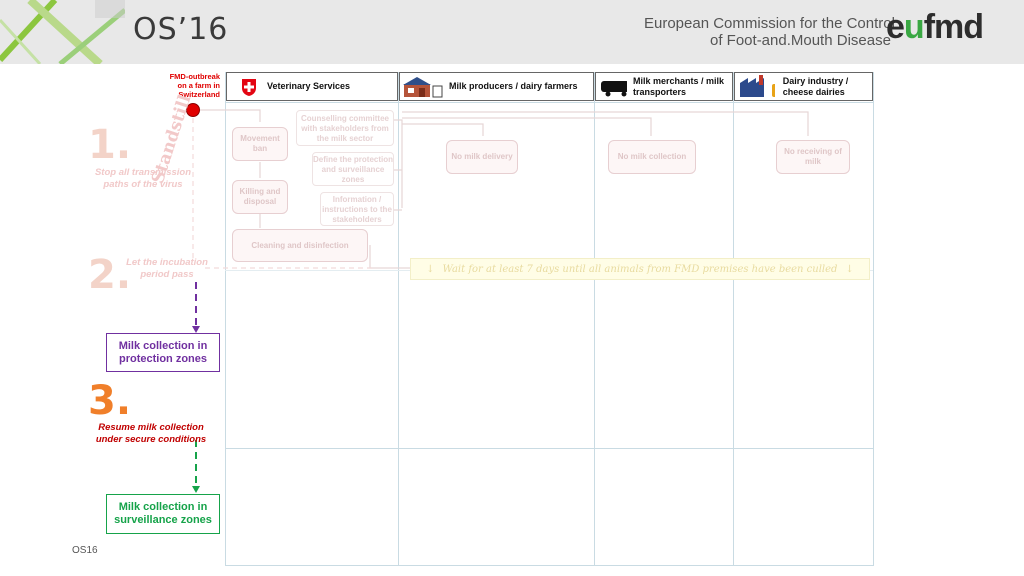  I want to click on protection-zone-box: Milk collection in protection zones, so click(163, 352).